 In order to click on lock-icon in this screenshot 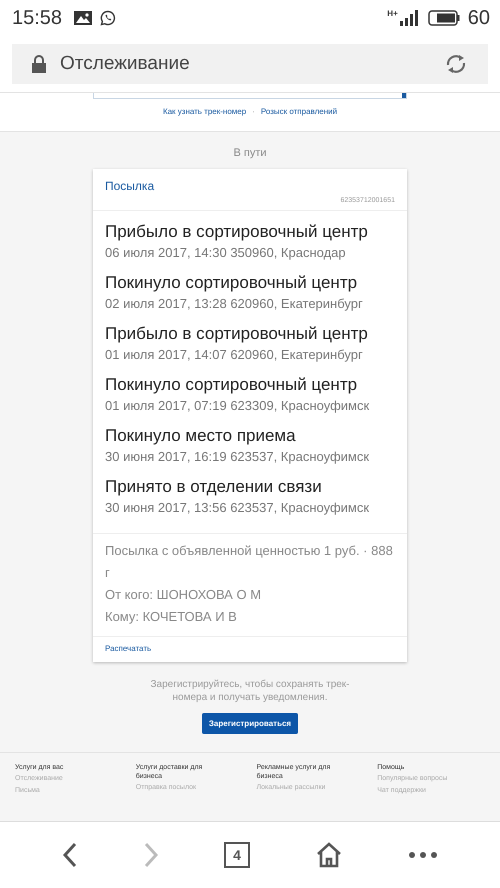, I will do `click(39, 64)`.